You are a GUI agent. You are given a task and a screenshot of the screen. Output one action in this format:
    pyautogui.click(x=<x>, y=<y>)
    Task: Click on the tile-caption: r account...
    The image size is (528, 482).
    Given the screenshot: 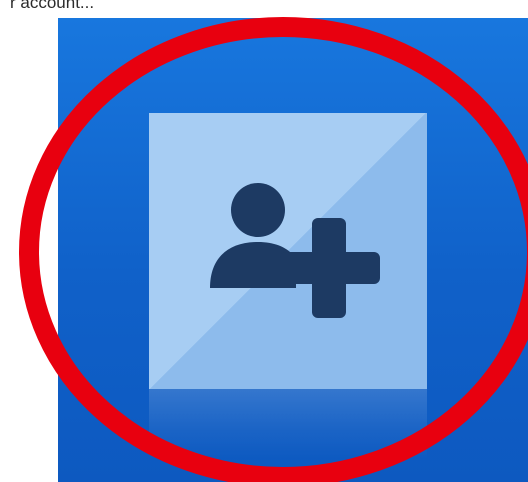 What is the action you would take?
    pyautogui.click(x=52, y=6)
    